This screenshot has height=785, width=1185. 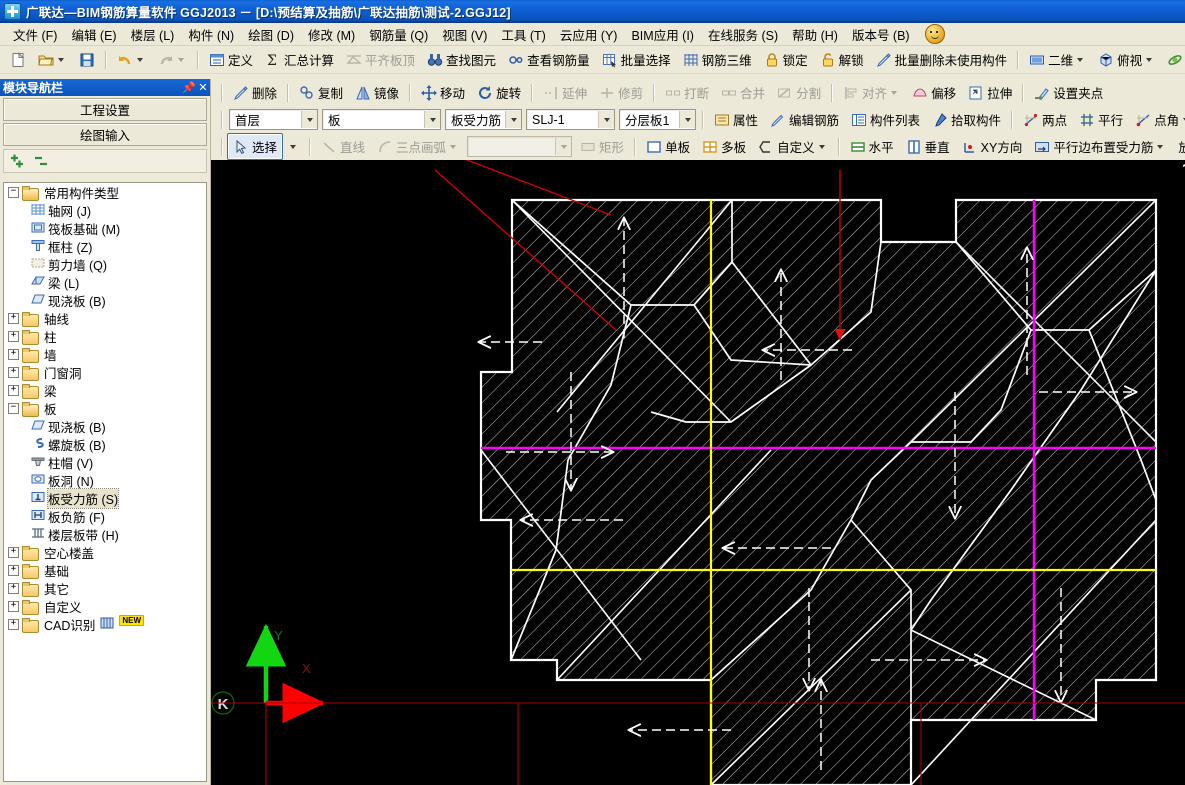 I want to click on tree-folder-cad-recognition: + CAD识别 NEW, so click(x=105, y=623).